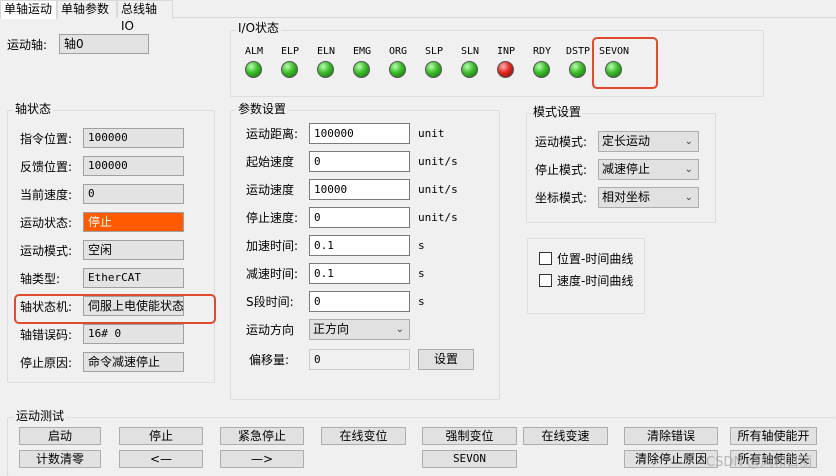 Image resolution: width=836 pixels, height=476 pixels. What do you see at coordinates (161, 459) in the screenshot?
I see `jog-negative-button: <—` at bounding box center [161, 459].